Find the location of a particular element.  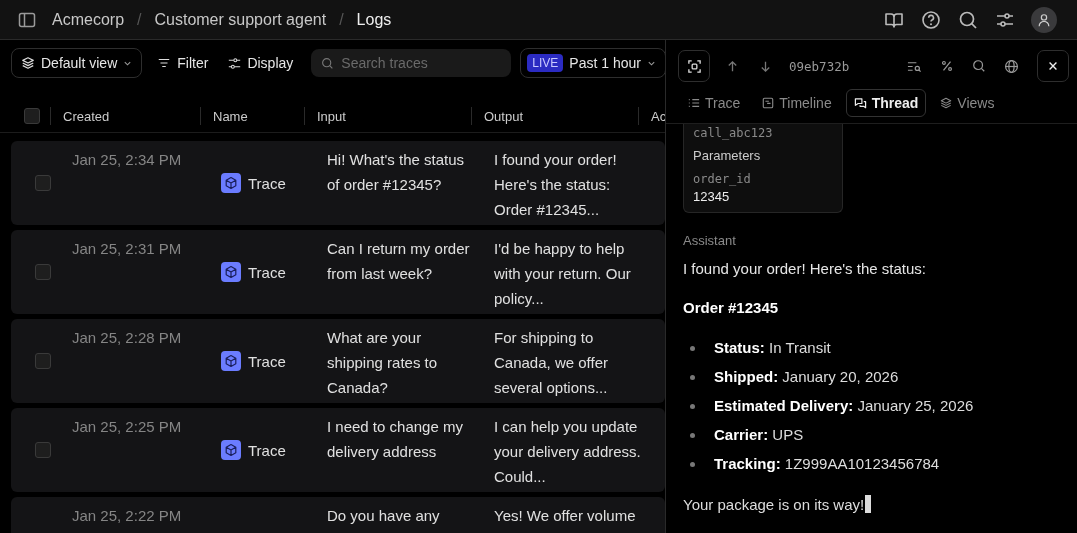

focus-icon is located at coordinates (694, 66).